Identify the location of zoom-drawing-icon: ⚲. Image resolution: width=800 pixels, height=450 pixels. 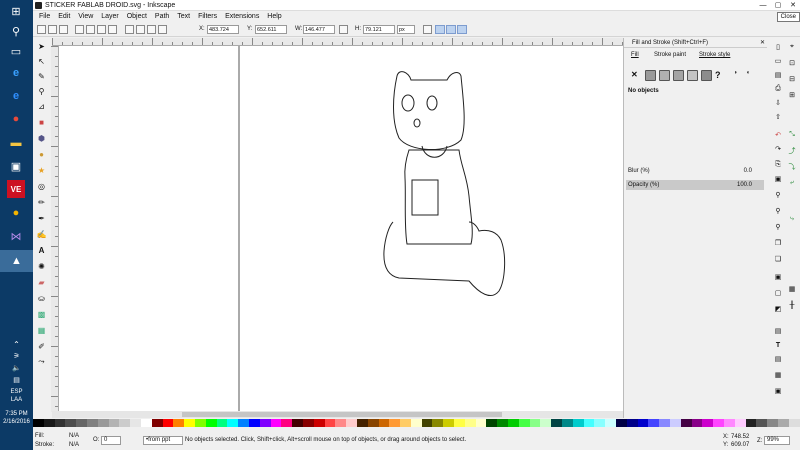
(778, 211).